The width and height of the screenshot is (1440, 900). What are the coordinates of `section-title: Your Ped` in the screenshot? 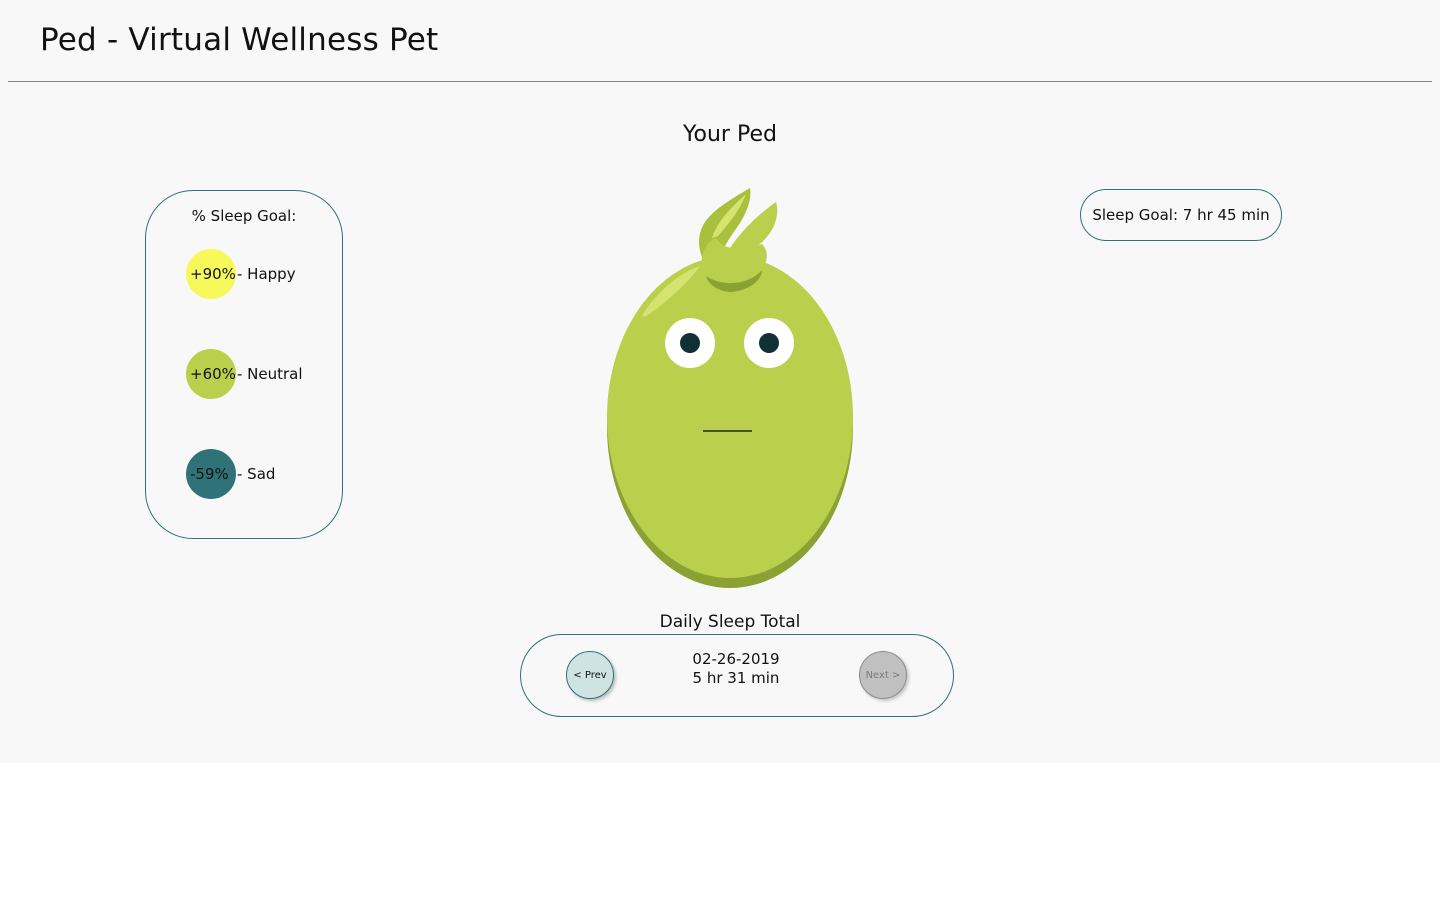 It's located at (730, 134).